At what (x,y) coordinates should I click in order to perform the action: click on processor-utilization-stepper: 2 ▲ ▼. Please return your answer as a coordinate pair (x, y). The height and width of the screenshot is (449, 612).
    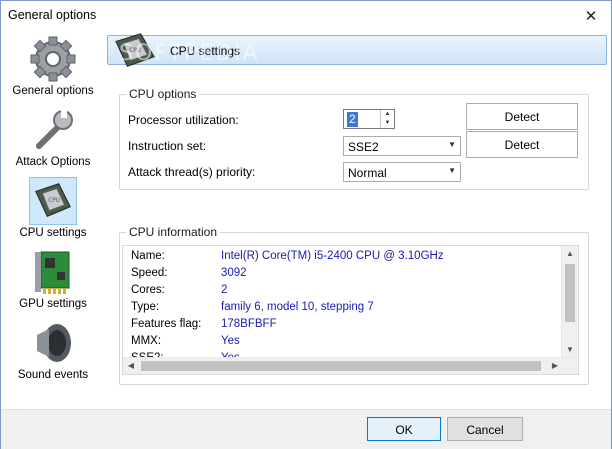
    Looking at the image, I should click on (369, 119).